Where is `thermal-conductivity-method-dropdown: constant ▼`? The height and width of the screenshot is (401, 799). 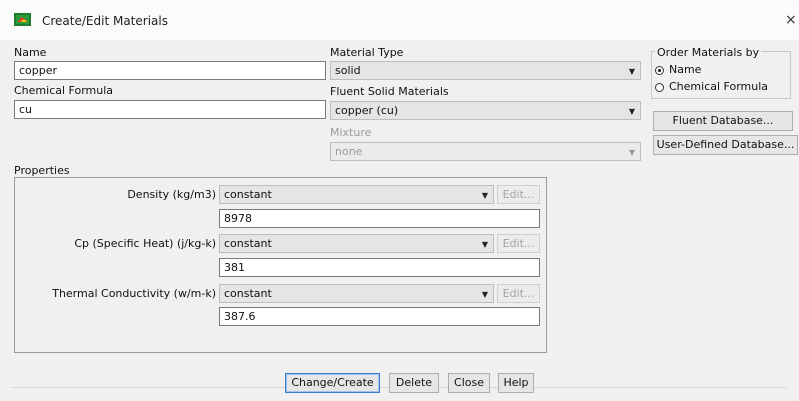
thermal-conductivity-method-dropdown: constant ▼ is located at coordinates (356, 293).